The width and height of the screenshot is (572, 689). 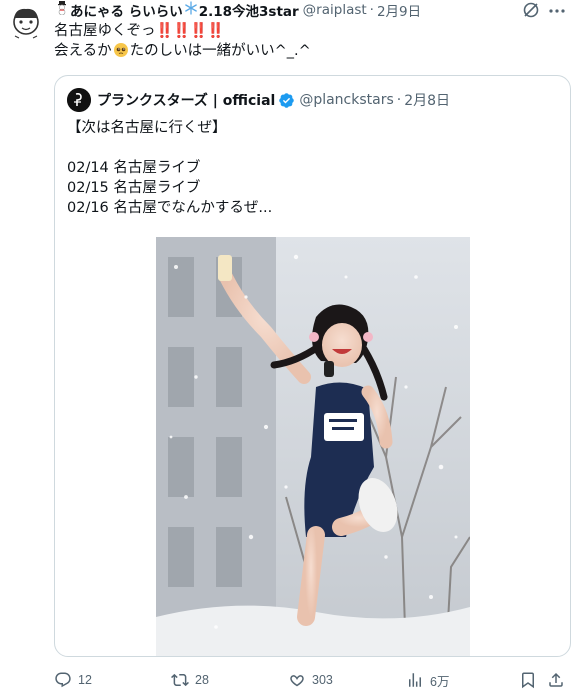 I want to click on reply-count: 12, so click(x=85, y=680).